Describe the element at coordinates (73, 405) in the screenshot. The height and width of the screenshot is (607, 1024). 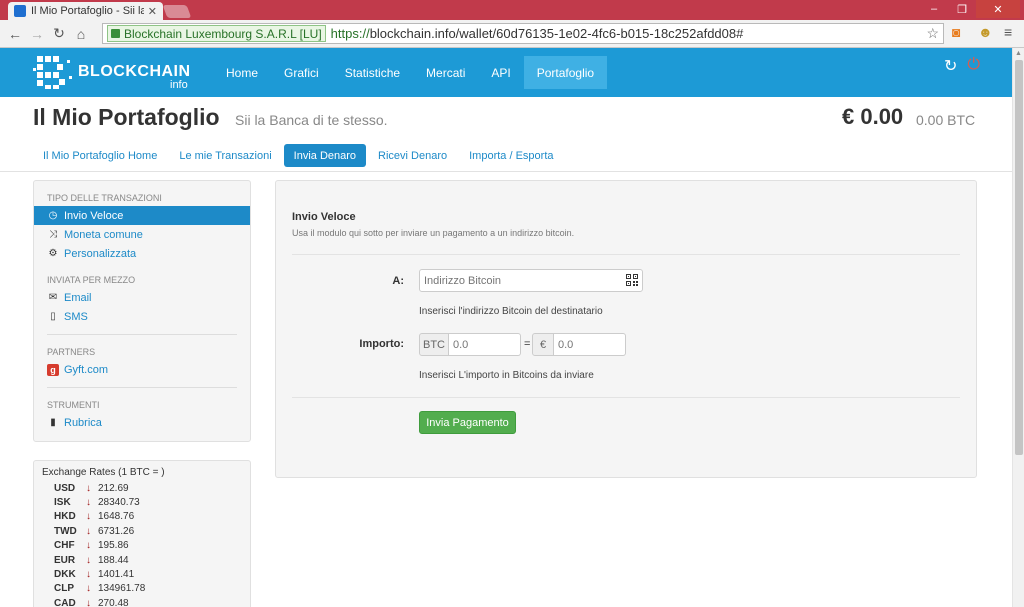
I see `sidebar-heading-tools: STRUMENTI` at that location.